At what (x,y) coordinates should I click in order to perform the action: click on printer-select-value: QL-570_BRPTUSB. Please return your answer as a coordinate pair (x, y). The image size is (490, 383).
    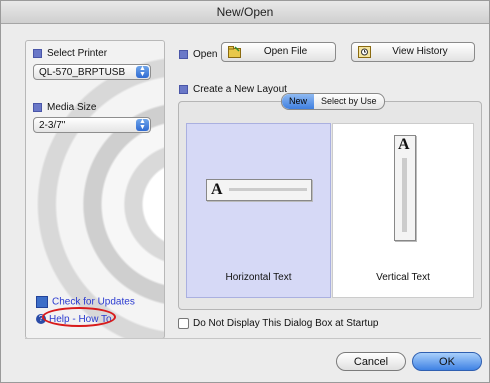
    Looking at the image, I should click on (82, 72).